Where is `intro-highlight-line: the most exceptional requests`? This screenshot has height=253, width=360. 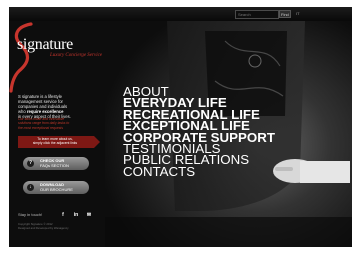
intro-highlight-line: the most exceptional requests is located at coordinates (41, 127).